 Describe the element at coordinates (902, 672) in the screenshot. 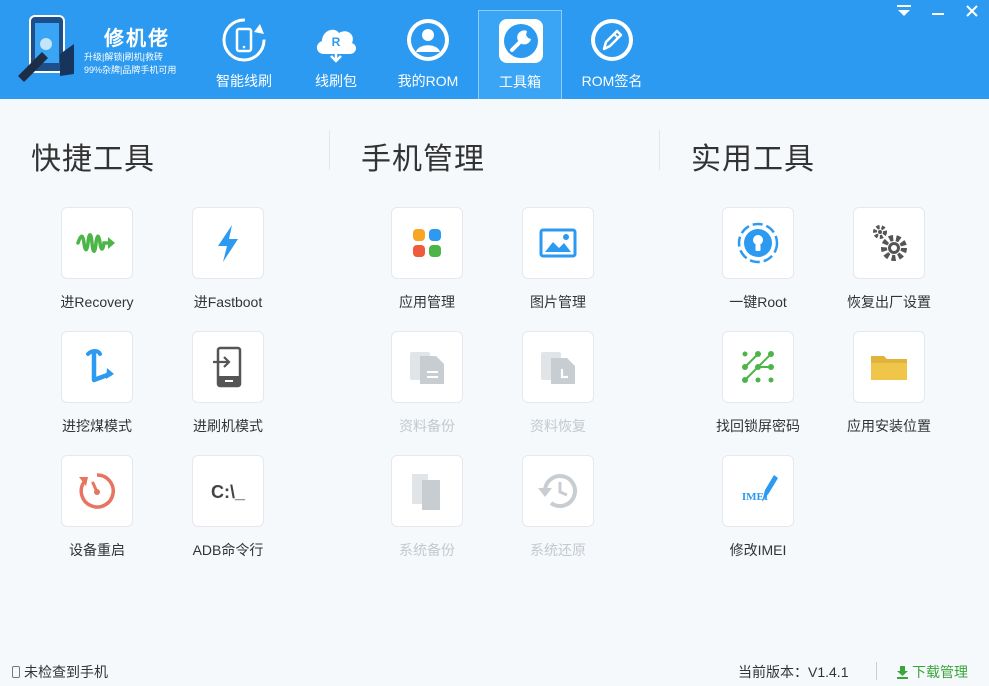

I see `download-icon` at that location.